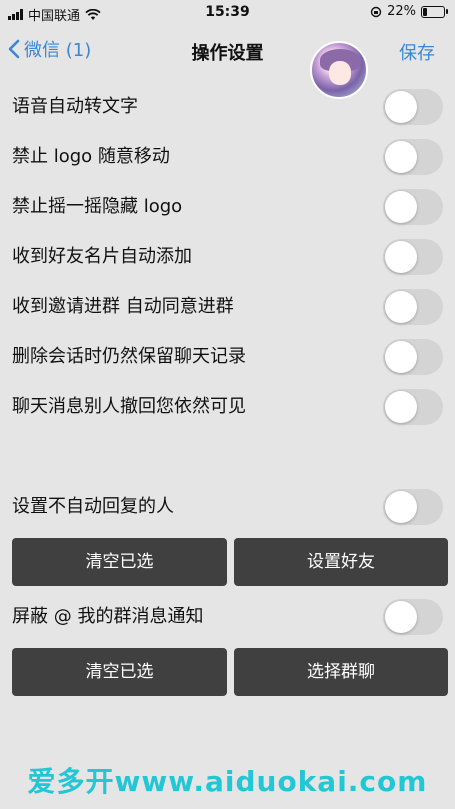 Image resolution: width=455 pixels, height=809 pixels. Describe the element at coordinates (227, 107) in the screenshot. I see `setting-row: 语音自动转文字` at that location.